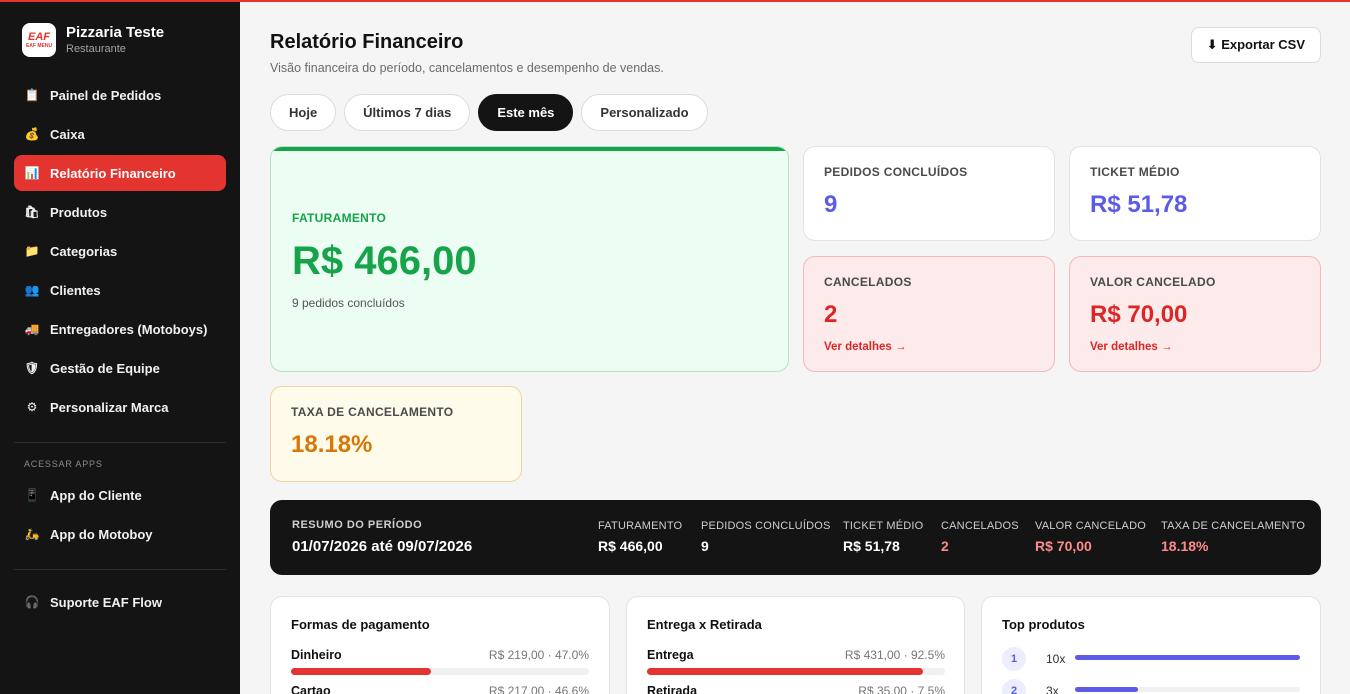 The width and height of the screenshot is (1350, 694). I want to click on sidebar-item-categorias: 📁 Categorias, so click(120, 251).